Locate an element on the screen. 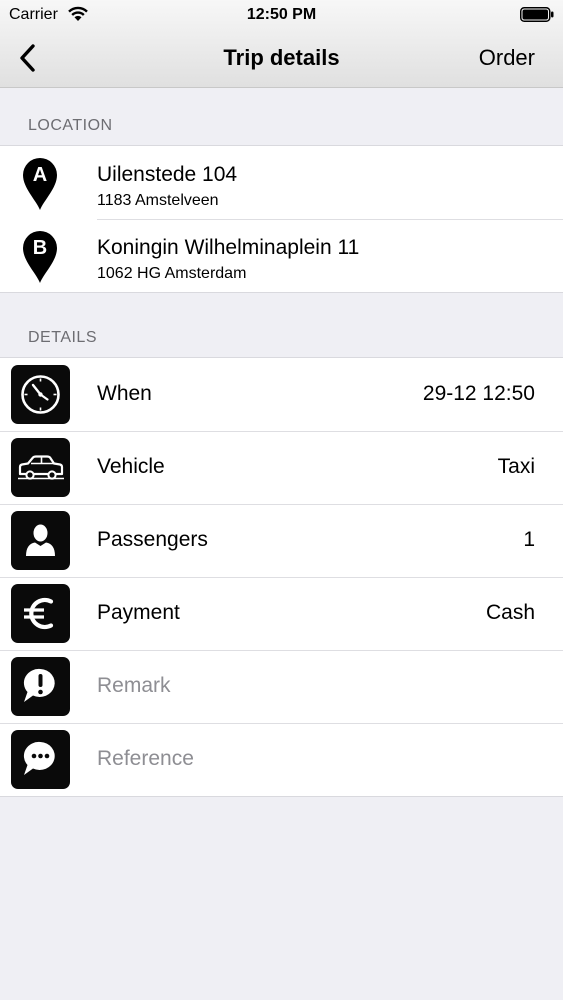 This screenshot has height=1000, width=563. status-time: 12:50 PM is located at coordinates (281, 14).